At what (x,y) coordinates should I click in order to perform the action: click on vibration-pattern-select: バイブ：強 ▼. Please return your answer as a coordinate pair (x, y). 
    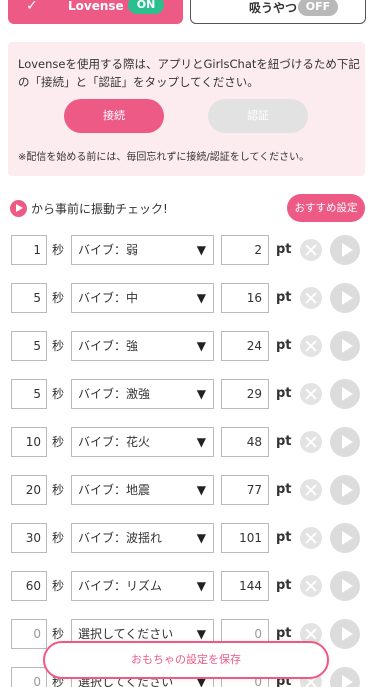
    Looking at the image, I should click on (142, 346).